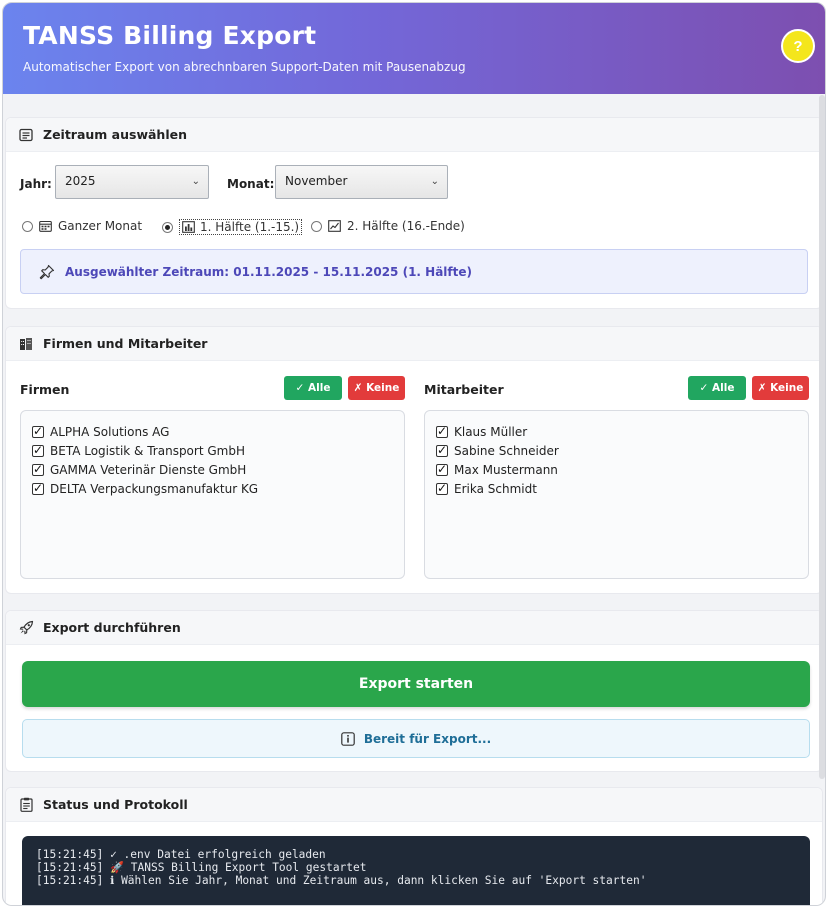  Describe the element at coordinates (212, 431) in the screenshot. I see `firm-item: ALPHA Solutions AG` at that location.